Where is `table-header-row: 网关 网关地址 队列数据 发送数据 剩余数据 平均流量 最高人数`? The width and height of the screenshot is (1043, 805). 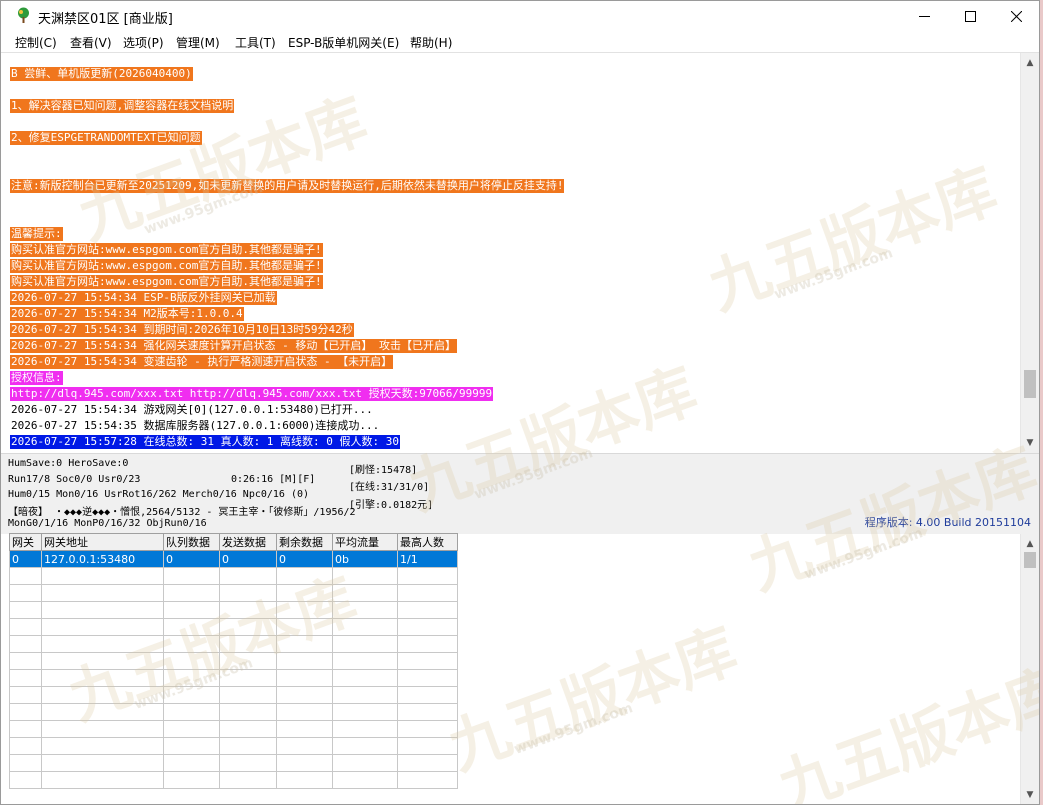
table-header-row: 网关 网关地址 队列数据 发送数据 剩余数据 平均流量 最高人数 is located at coordinates (233, 542).